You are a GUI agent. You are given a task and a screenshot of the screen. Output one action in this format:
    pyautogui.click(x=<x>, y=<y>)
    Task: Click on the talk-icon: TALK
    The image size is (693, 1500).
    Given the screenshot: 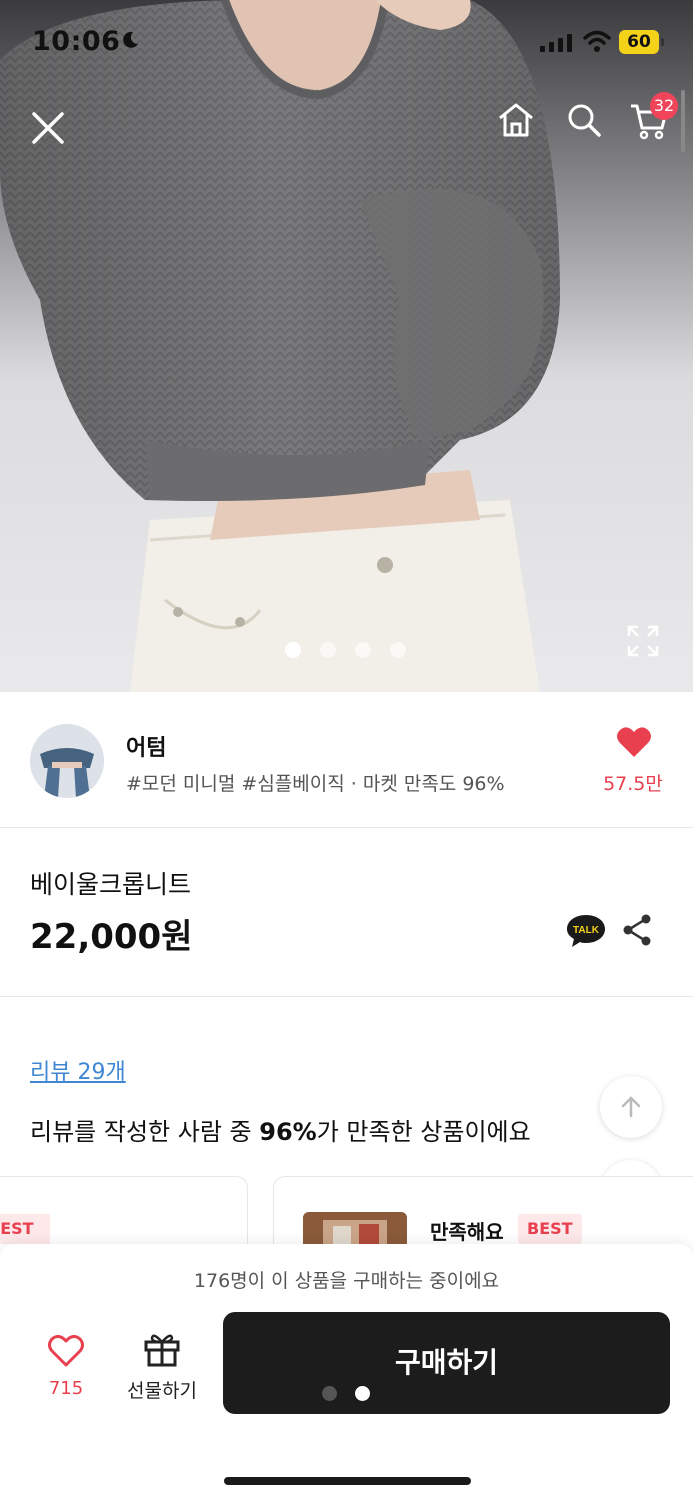 What is the action you would take?
    pyautogui.click(x=586, y=931)
    